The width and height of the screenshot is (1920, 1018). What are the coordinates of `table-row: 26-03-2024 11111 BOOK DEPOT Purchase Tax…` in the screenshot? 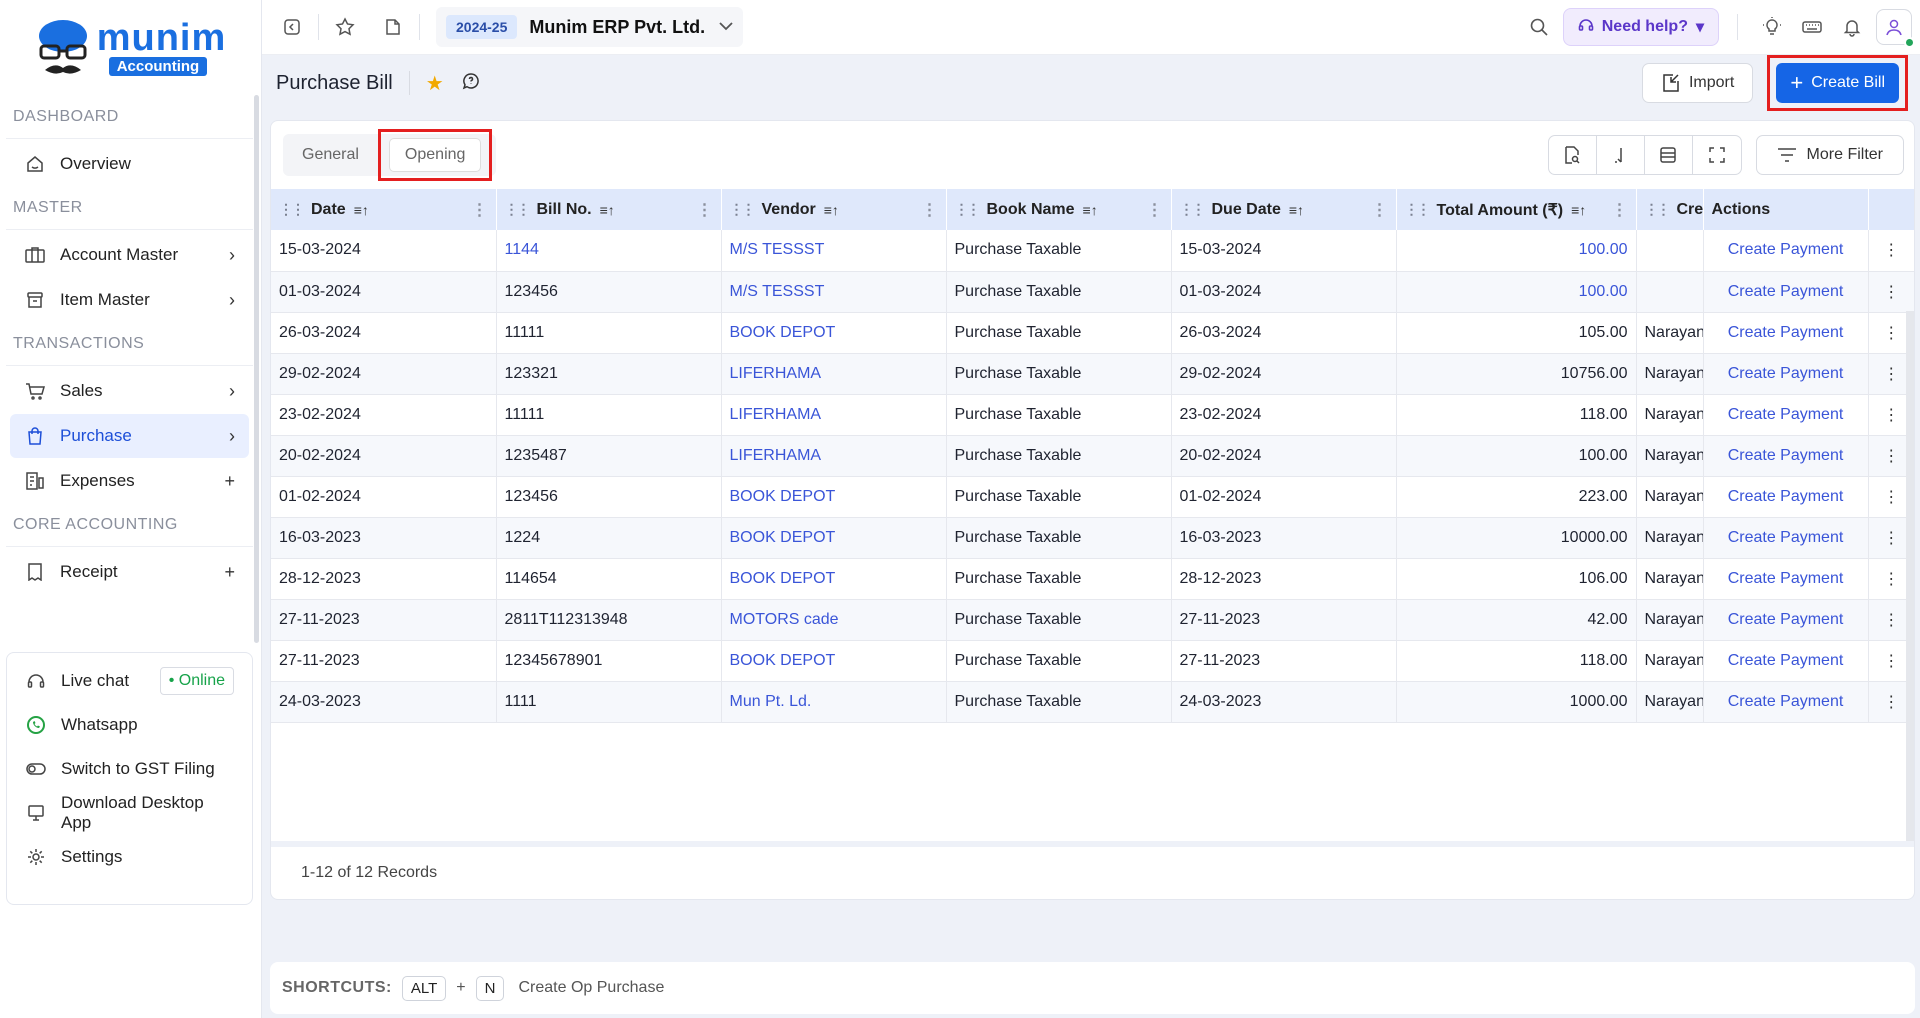 It's located at (1092, 332).